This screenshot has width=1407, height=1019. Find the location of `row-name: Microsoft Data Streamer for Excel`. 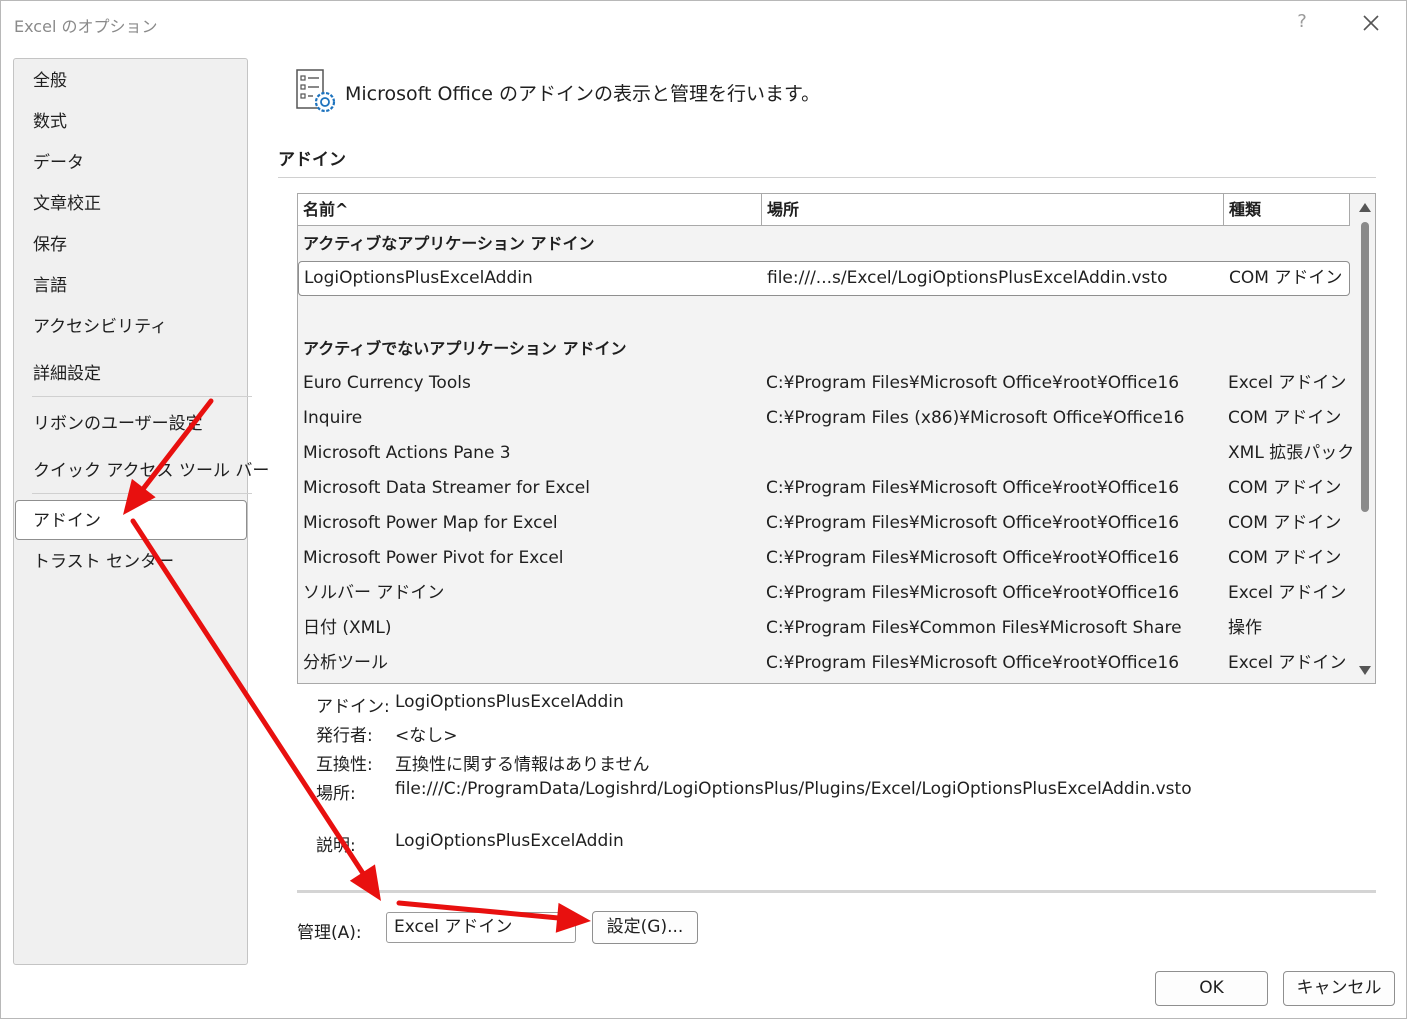

row-name: Microsoft Data Streamer for Excel is located at coordinates (446, 488).